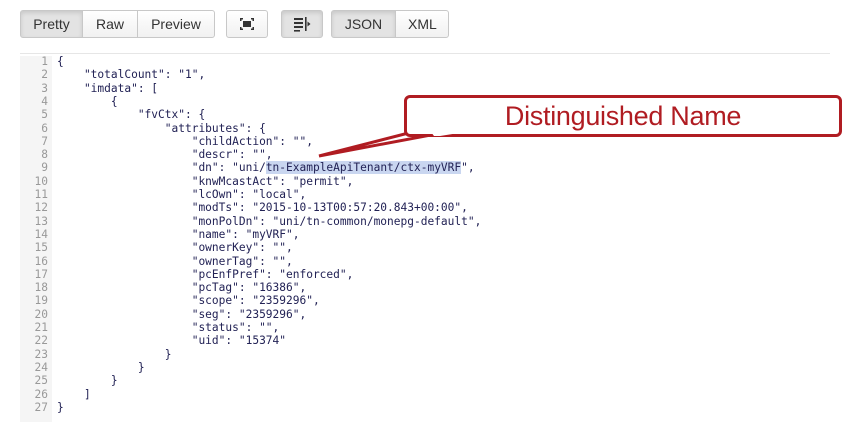 The image size is (846, 423). I want to click on code-text: "imdata": [, so click(108, 88).